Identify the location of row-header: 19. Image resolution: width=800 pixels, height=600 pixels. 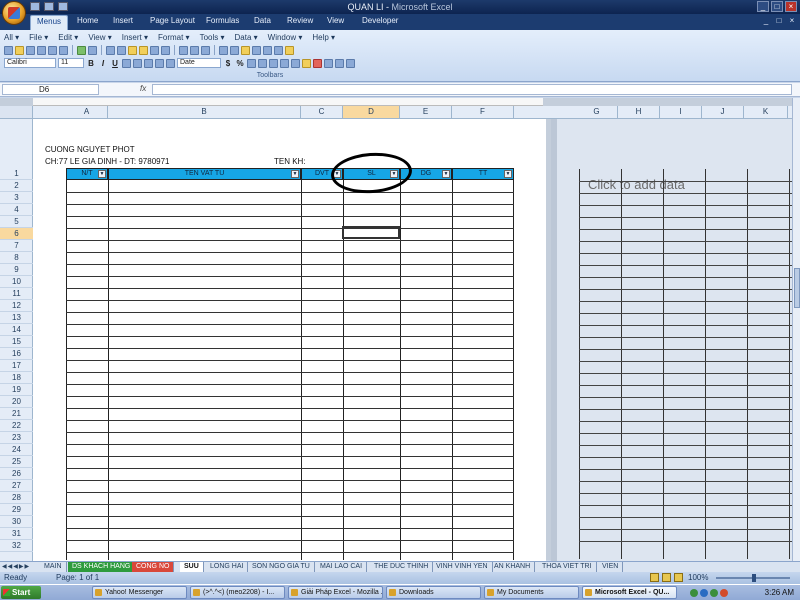
(16, 390).